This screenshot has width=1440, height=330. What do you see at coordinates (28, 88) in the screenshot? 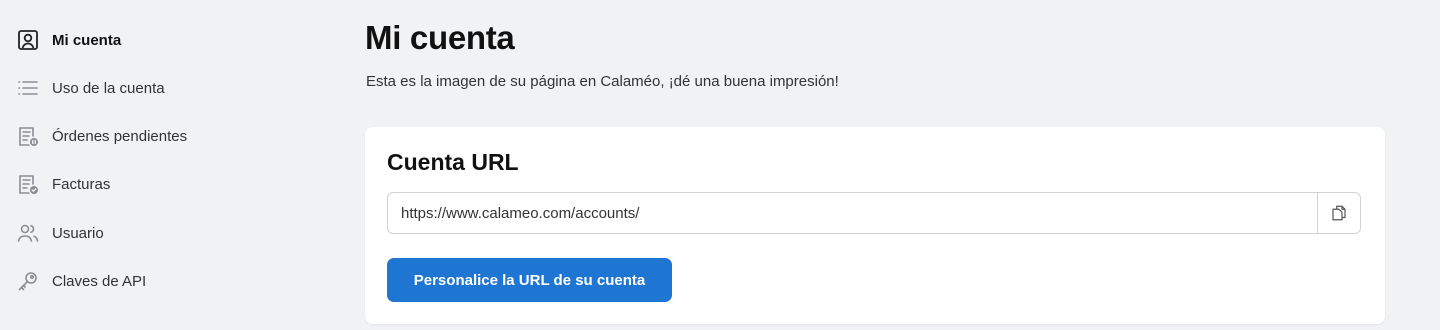
I see `list-icon` at bounding box center [28, 88].